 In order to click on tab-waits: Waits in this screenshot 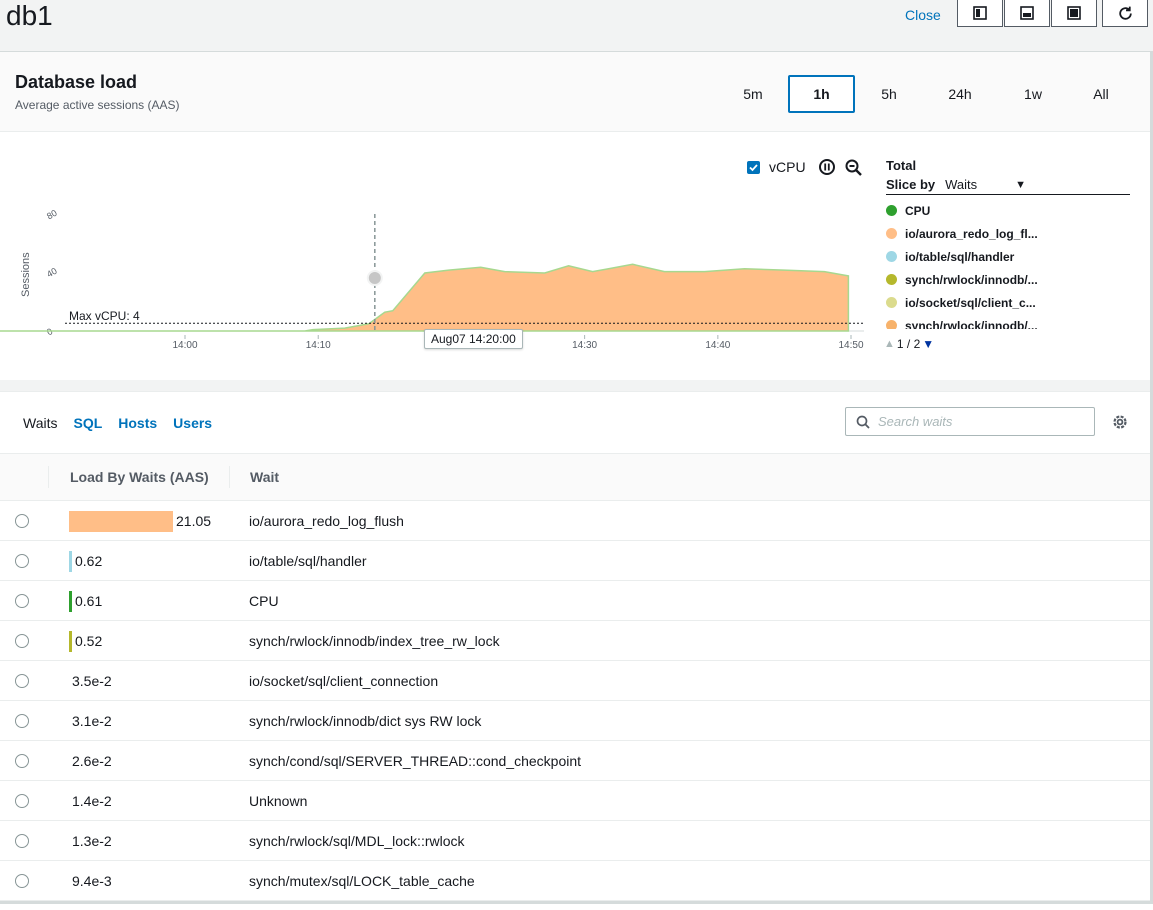, I will do `click(40, 423)`.